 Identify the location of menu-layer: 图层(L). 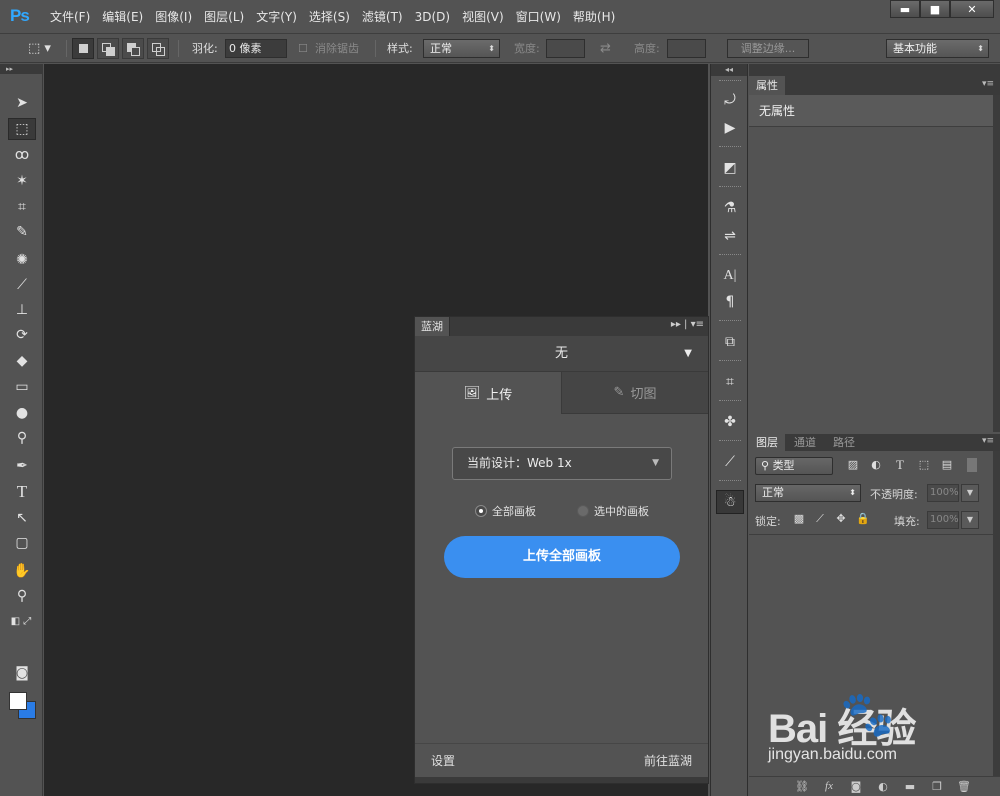
(224, 17).